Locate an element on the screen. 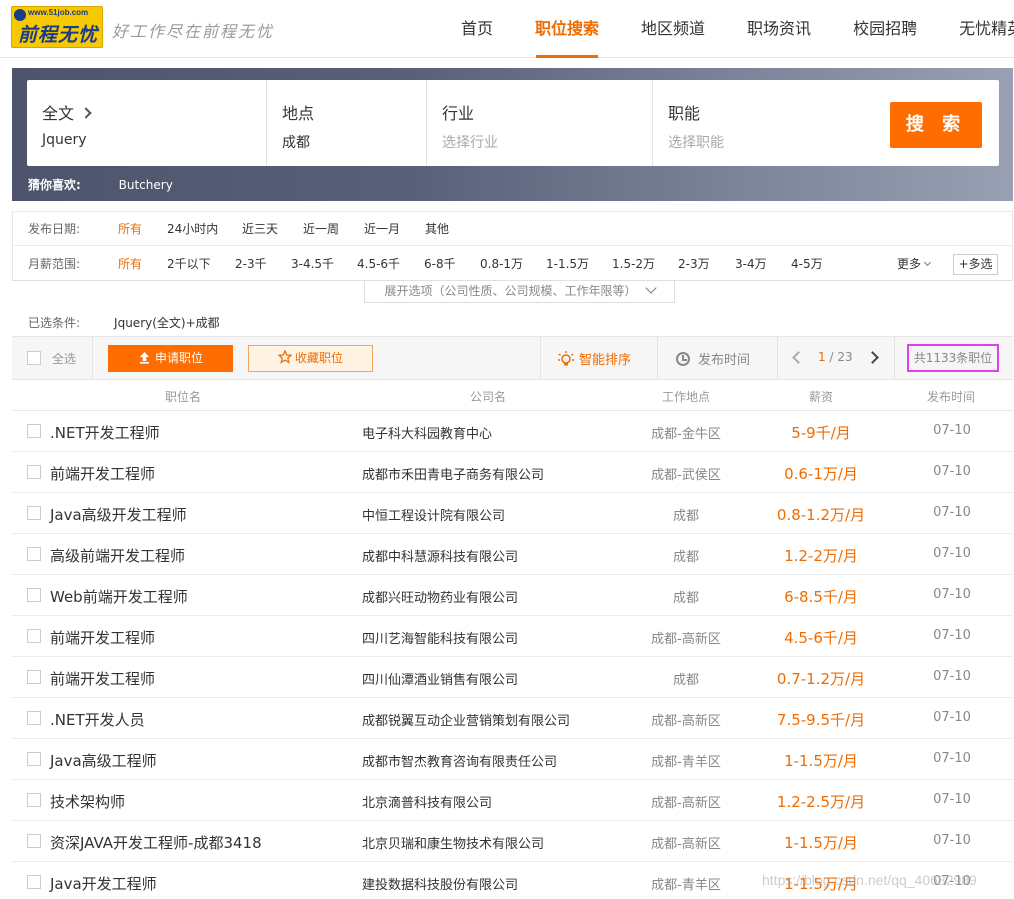 This screenshot has width=1014, height=899. job-title-link: Java高级开发工程师 is located at coordinates (118, 514).